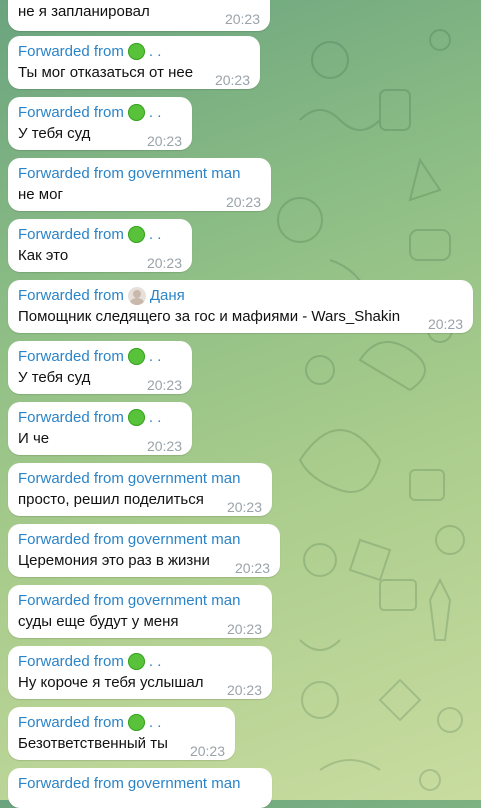 This screenshot has height=808, width=481. What do you see at coordinates (240, 295) in the screenshot?
I see `forwarded-header: Forwarded from Даня` at bounding box center [240, 295].